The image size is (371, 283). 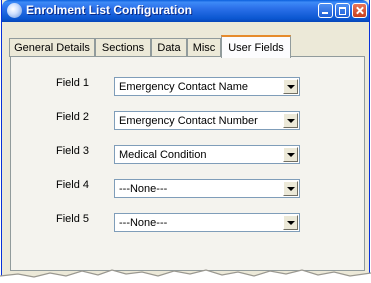 I want to click on field-2-value: Emergency Contact Number, so click(x=188, y=121).